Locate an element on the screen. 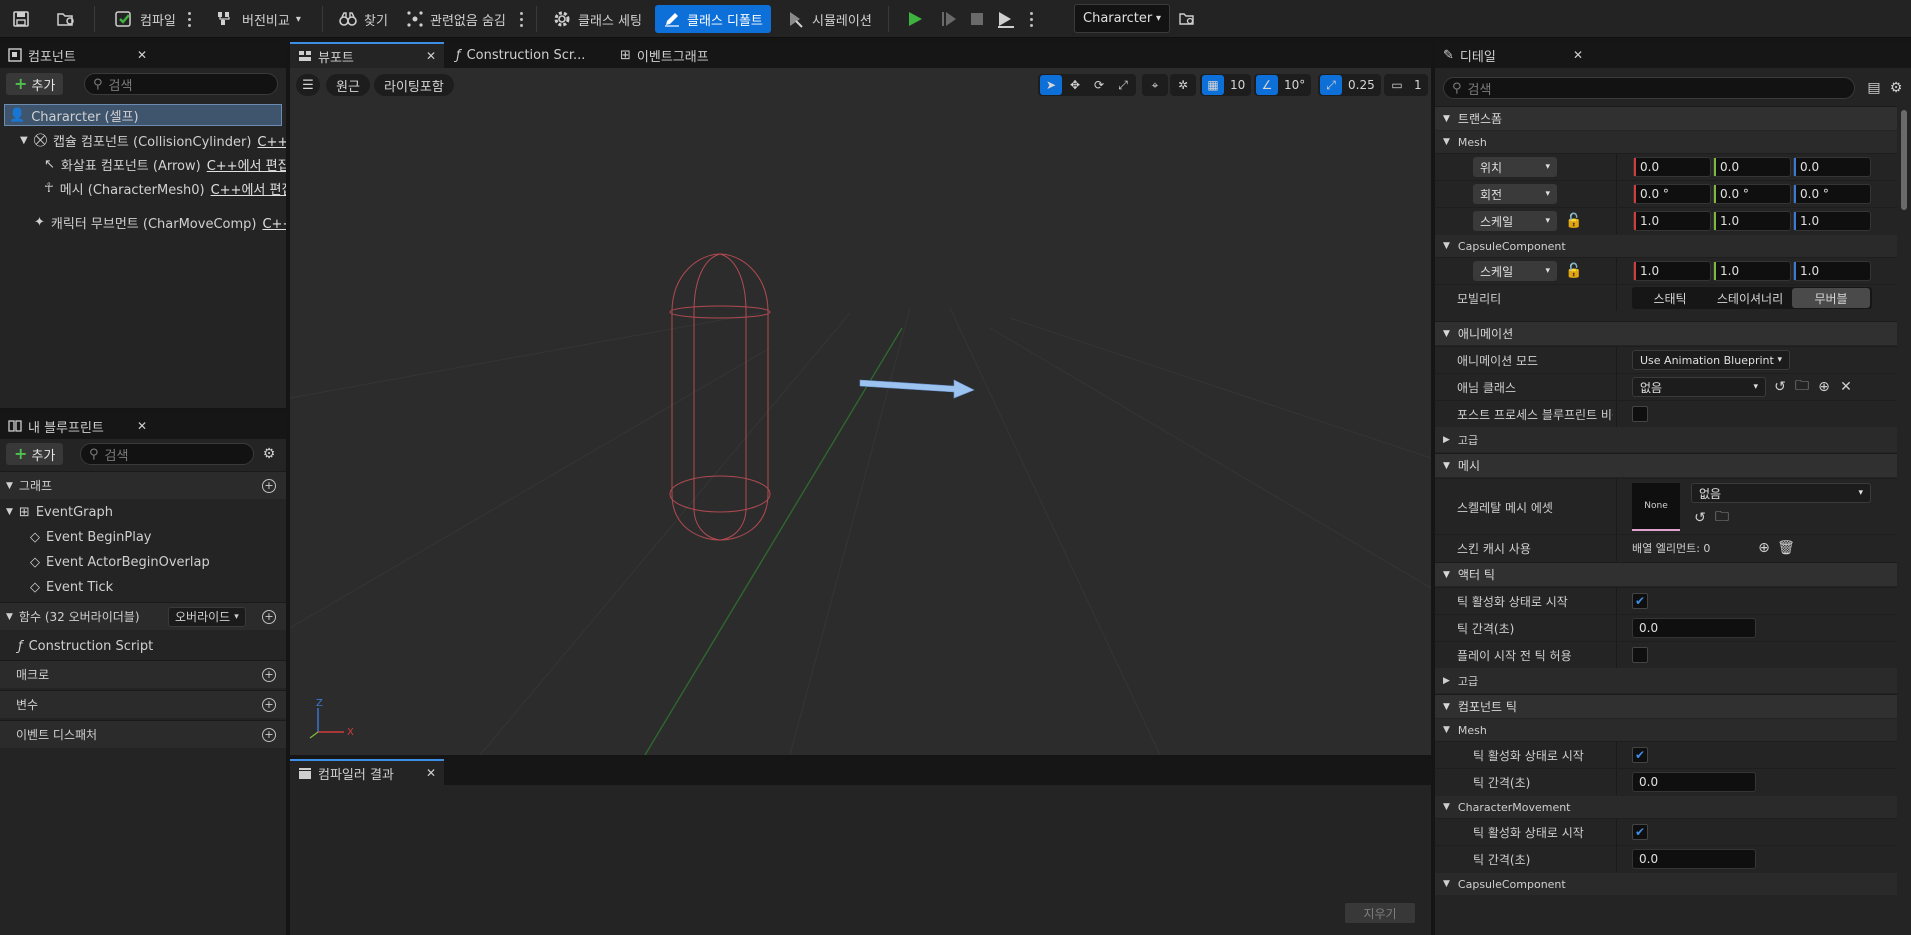 Image resolution: width=1911 pixels, height=935 pixels. capsule-scale-mode-dropdown: 스케일 ▾ is located at coordinates (1515, 271).